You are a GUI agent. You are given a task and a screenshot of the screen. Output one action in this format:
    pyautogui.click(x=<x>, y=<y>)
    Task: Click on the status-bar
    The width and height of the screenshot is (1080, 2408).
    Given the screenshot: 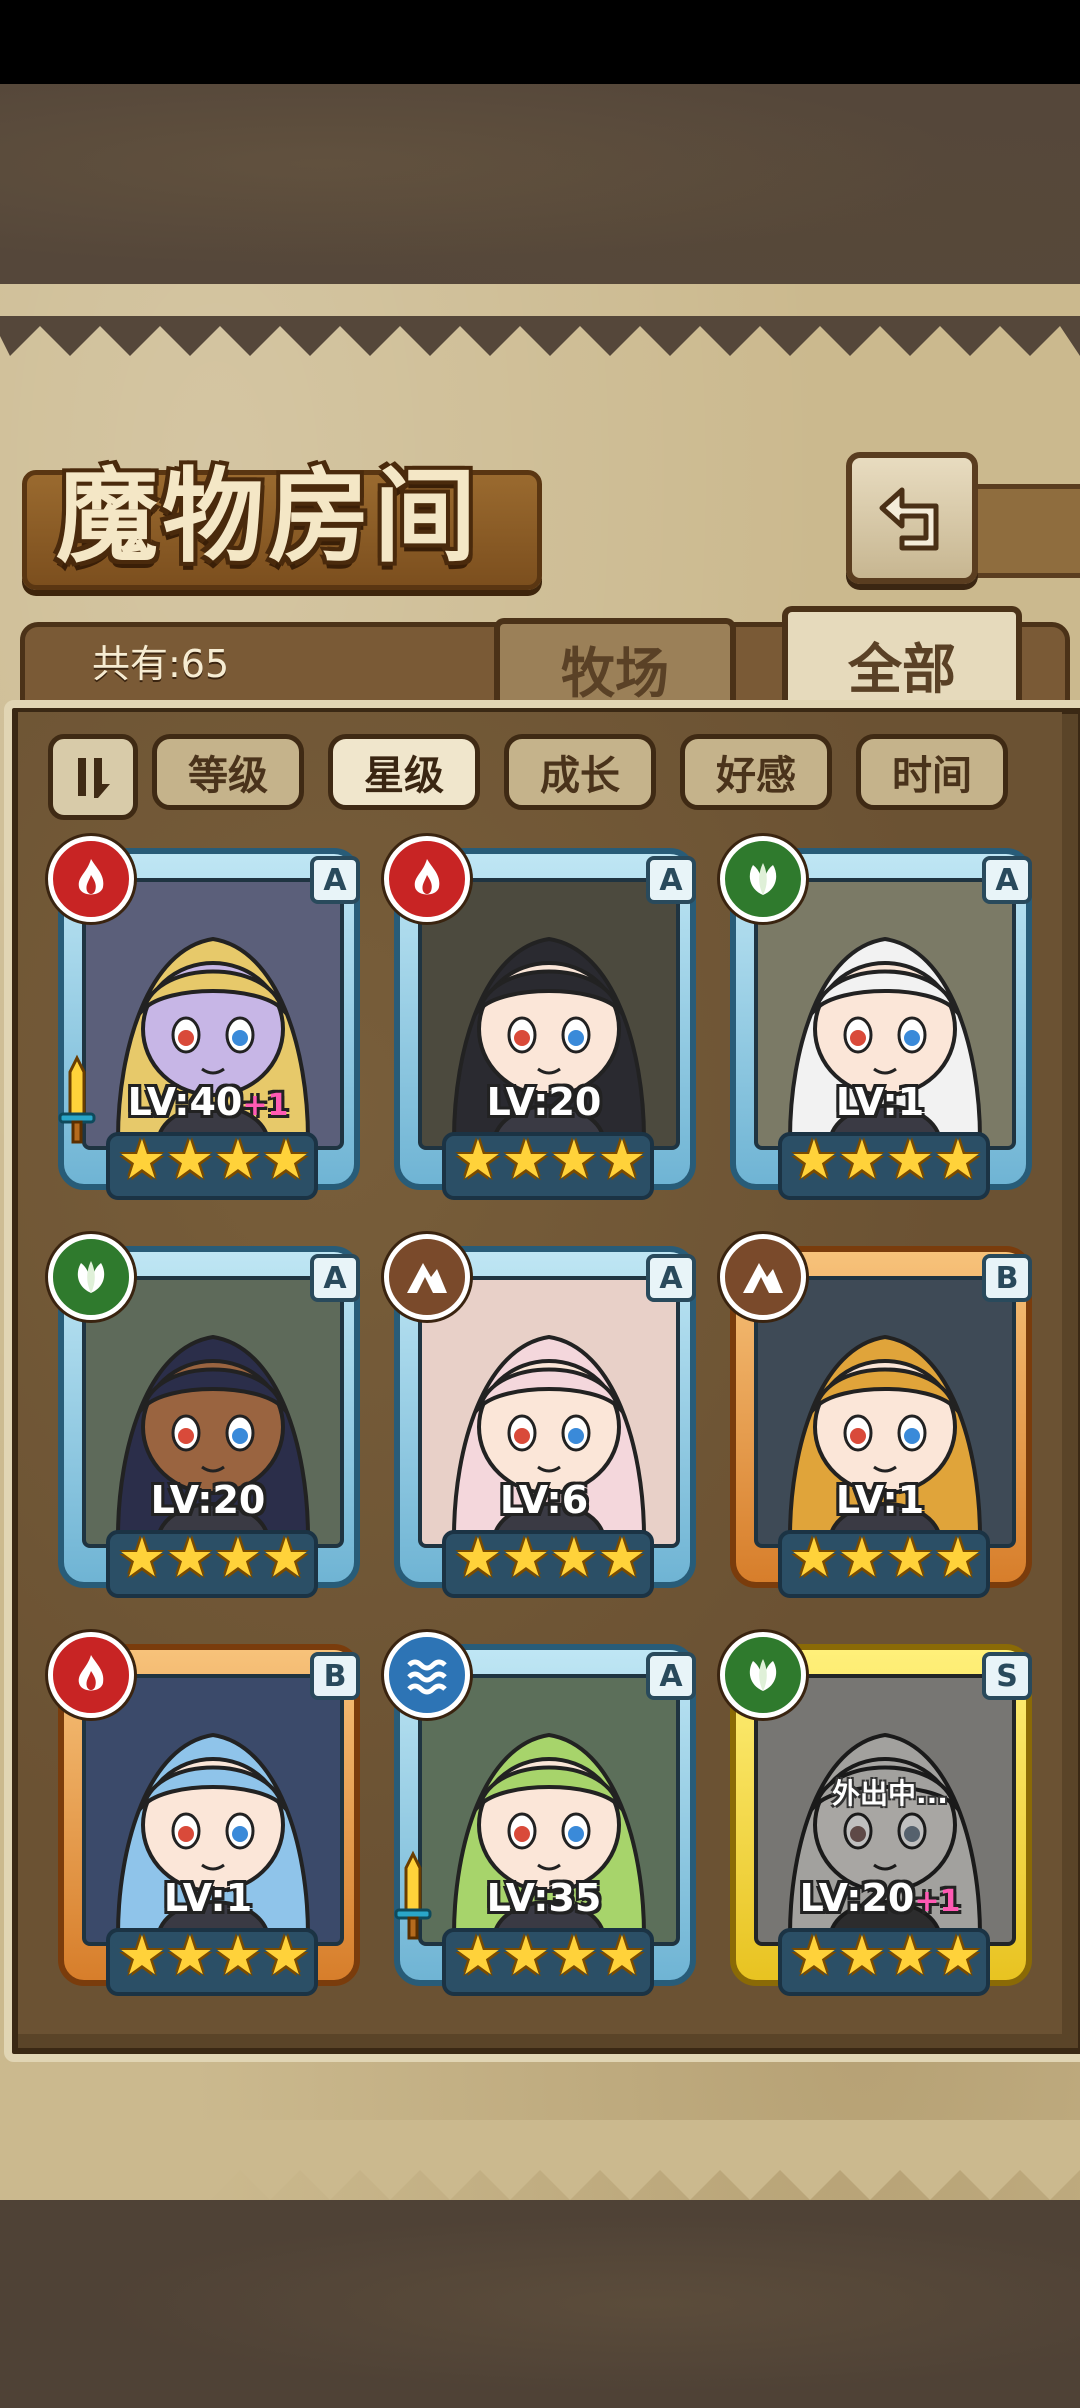 What is the action you would take?
    pyautogui.click(x=540, y=42)
    